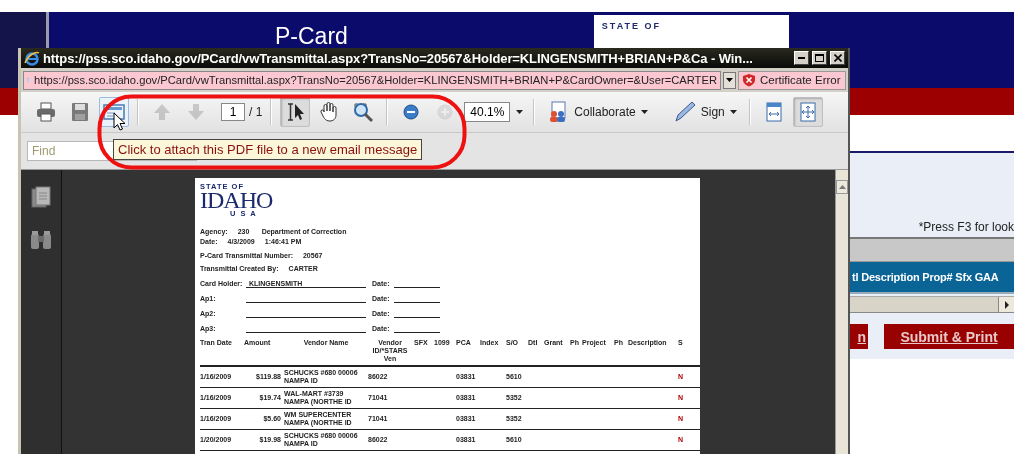  Describe the element at coordinates (295, 112) in the screenshot. I see `select-tool-button` at that location.